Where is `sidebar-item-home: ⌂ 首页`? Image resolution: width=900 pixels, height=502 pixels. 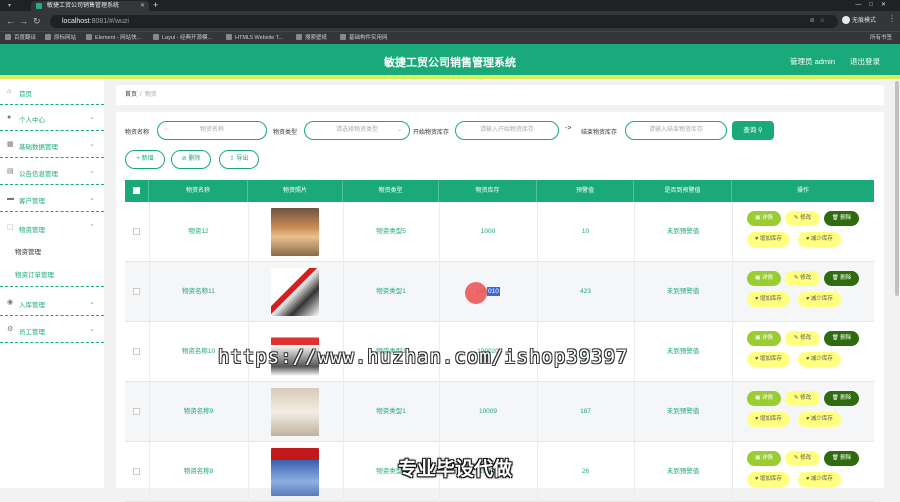
sidebar-item-home: ⌂ 首页 is located at coordinates (52, 92).